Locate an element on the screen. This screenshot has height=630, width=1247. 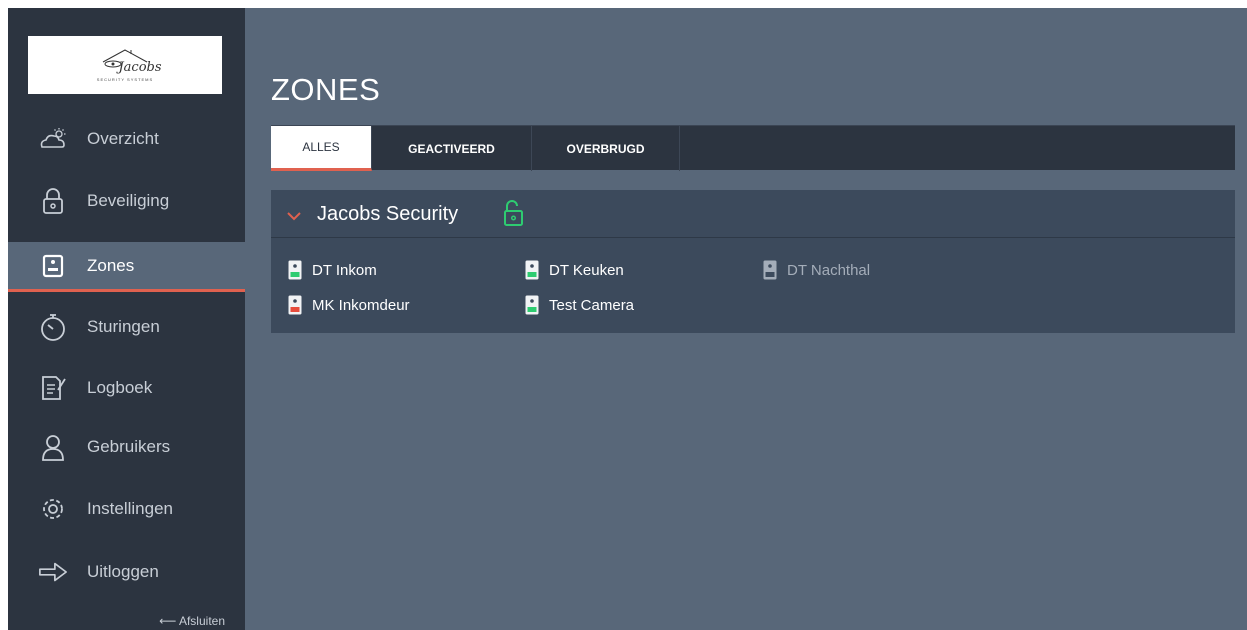
tab-bar: ALLES GEACTIVEERD OVERBRUGD is located at coordinates (753, 148).